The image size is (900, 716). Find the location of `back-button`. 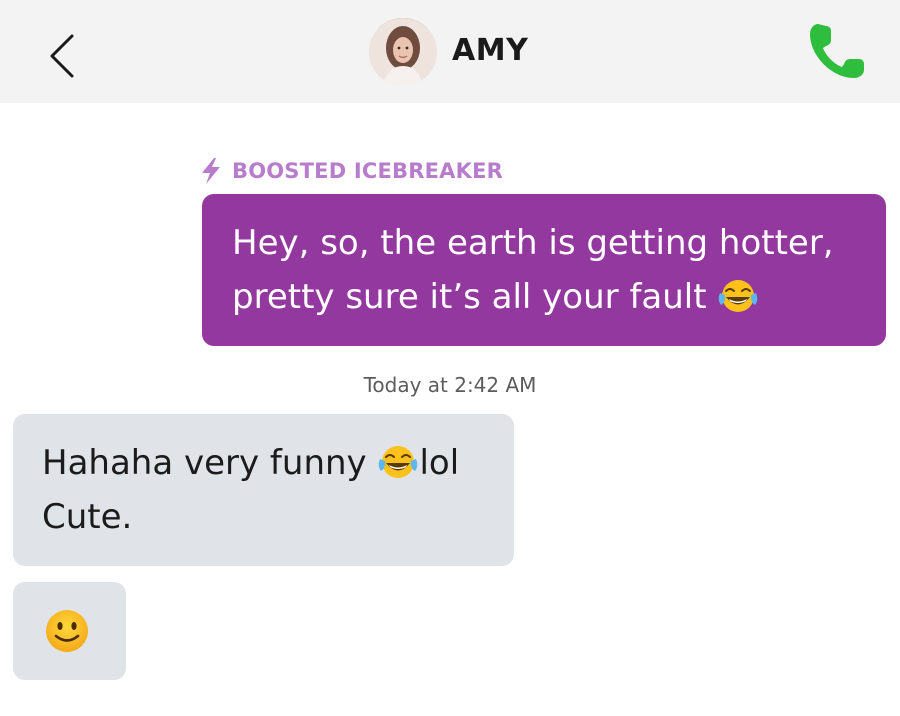

back-button is located at coordinates (62, 56).